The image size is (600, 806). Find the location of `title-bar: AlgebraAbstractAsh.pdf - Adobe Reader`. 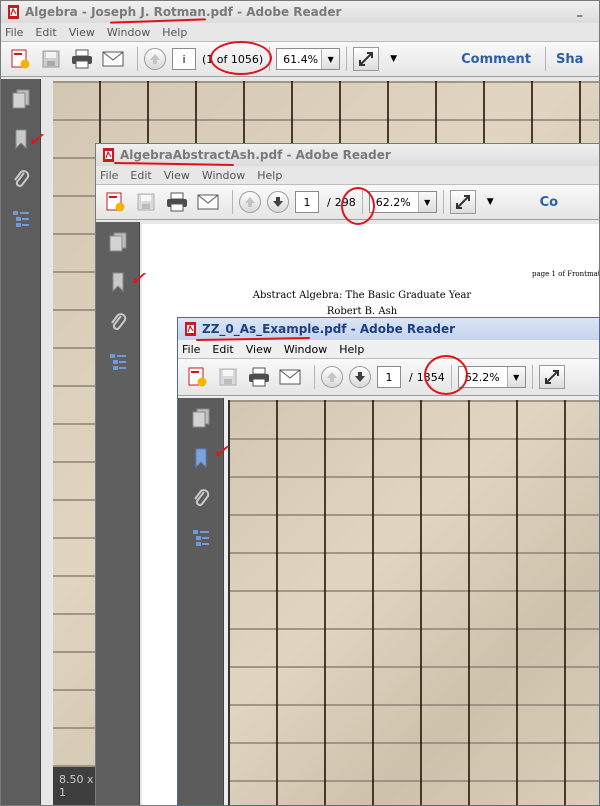

title-bar: AlgebraAbstractAsh.pdf - Adobe Reader is located at coordinates (347, 155).